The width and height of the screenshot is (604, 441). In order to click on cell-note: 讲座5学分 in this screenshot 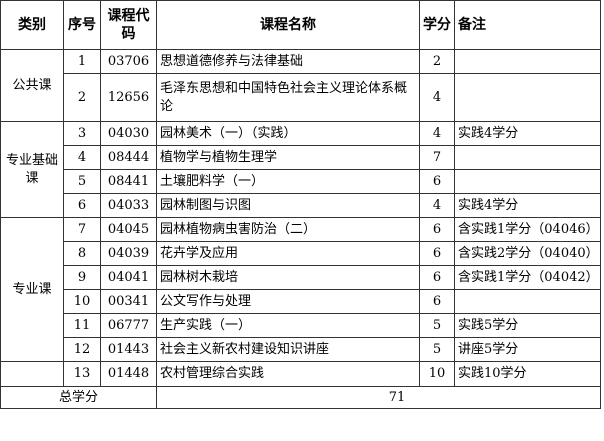, I will do `click(527, 349)`.